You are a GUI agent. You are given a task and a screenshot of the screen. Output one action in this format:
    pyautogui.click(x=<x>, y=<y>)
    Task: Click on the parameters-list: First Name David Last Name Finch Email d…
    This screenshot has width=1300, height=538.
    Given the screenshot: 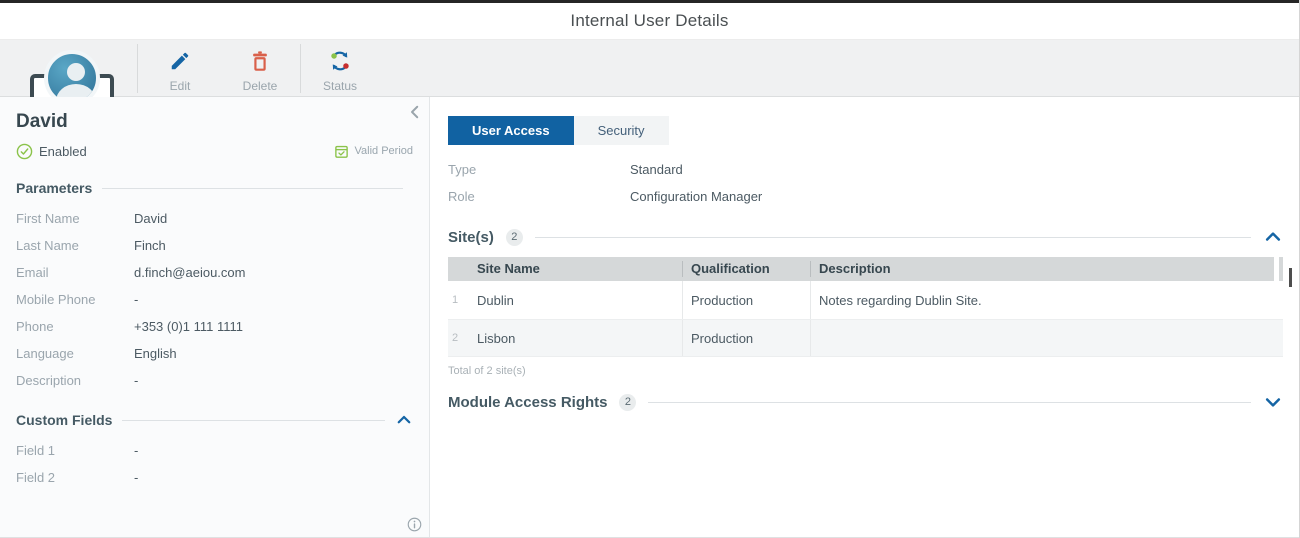 What is the action you would take?
    pyautogui.click(x=214, y=299)
    